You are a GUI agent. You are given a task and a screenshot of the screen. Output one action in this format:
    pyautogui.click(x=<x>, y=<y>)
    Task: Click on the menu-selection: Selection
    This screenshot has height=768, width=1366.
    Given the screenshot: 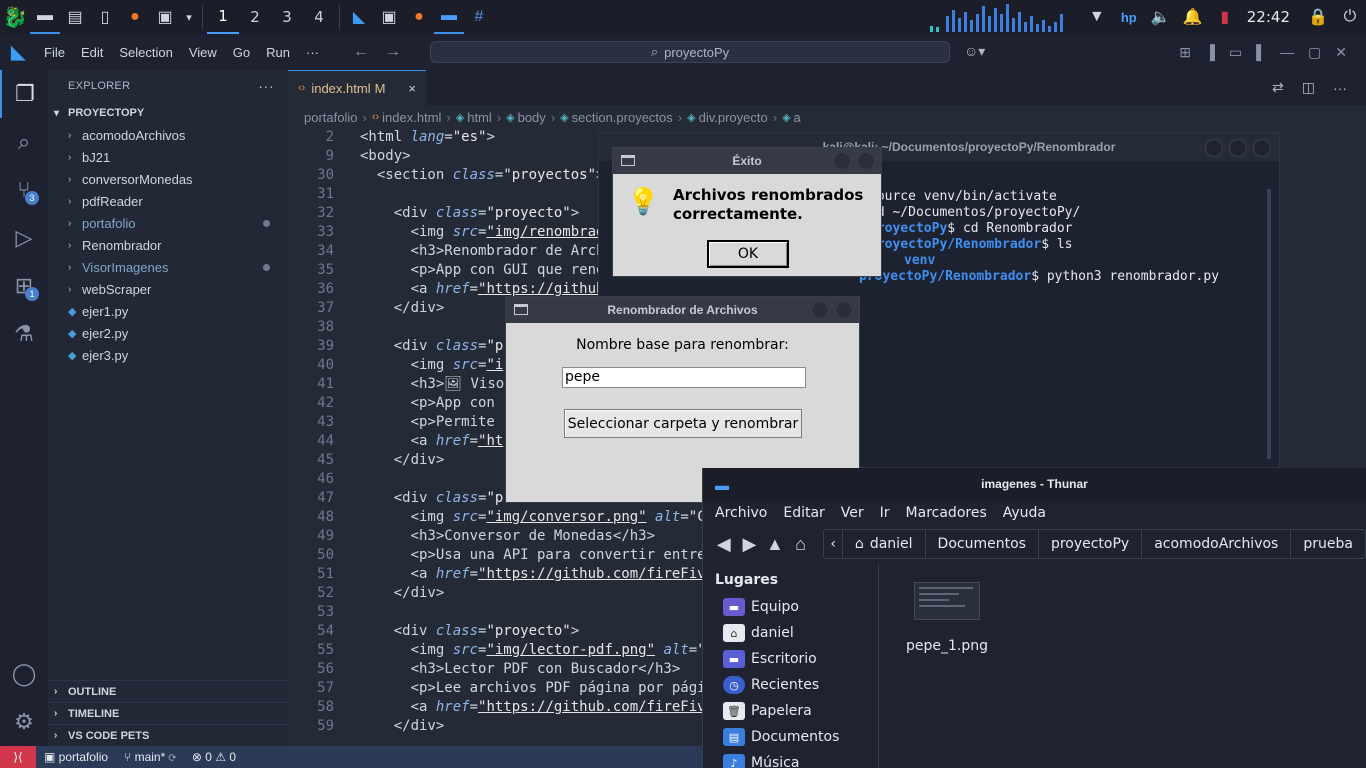 What is the action you would take?
    pyautogui.click(x=145, y=52)
    